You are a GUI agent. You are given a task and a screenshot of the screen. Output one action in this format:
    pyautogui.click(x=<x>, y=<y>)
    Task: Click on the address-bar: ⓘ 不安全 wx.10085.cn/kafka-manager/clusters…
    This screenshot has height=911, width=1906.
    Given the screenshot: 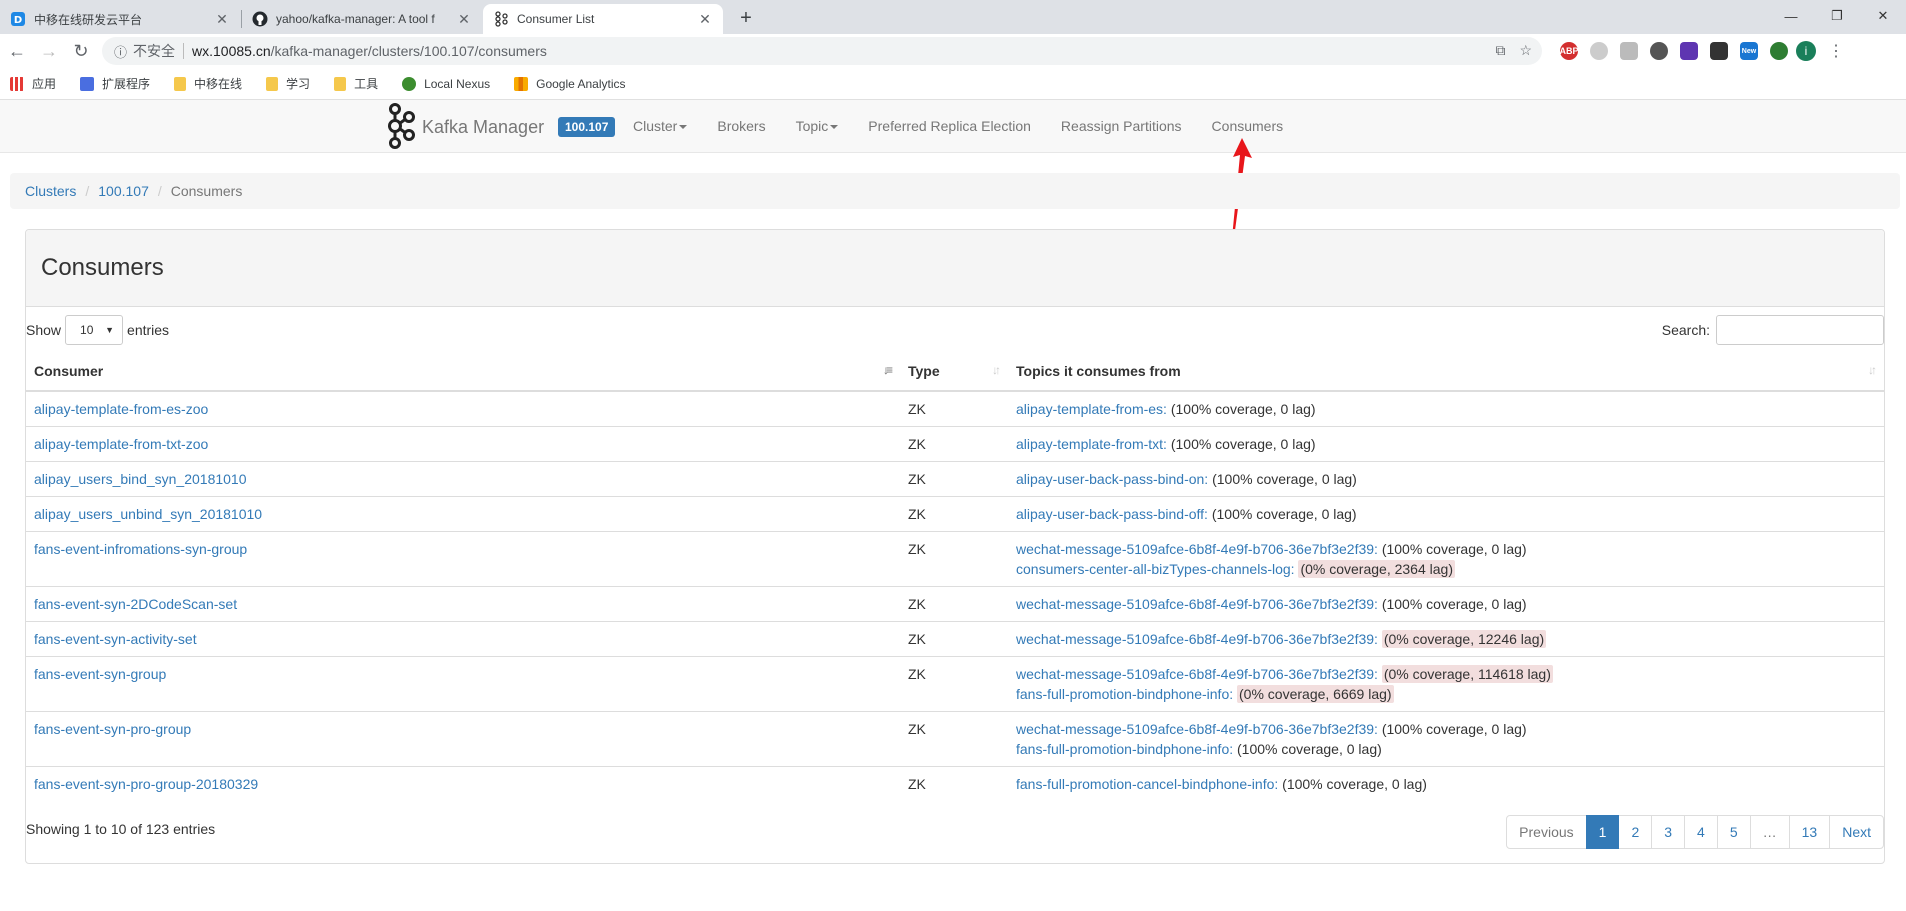 What is the action you would take?
    pyautogui.click(x=822, y=51)
    